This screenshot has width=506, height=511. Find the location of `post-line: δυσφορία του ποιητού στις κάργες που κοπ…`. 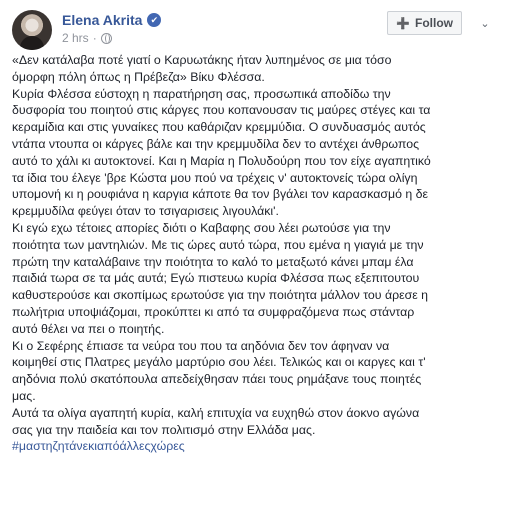

post-line: δυσφορία του ποιητού στις κάργες που κοπ… is located at coordinates (221, 110).